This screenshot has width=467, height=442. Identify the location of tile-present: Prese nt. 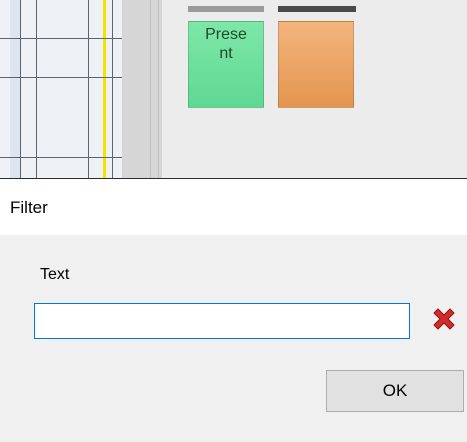
(226, 64).